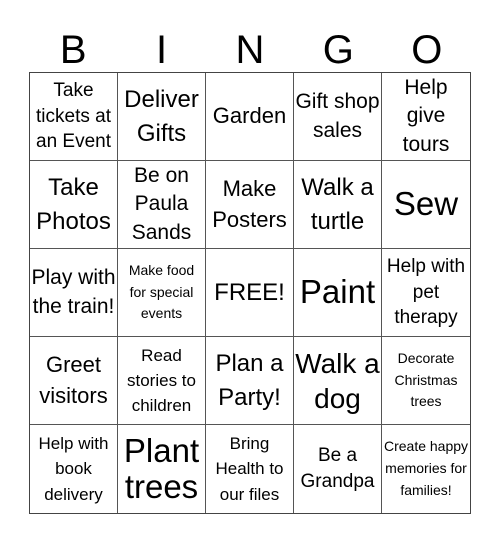 The width and height of the screenshot is (500, 544). I want to click on bingo-cell: Walk a turtle, so click(338, 205).